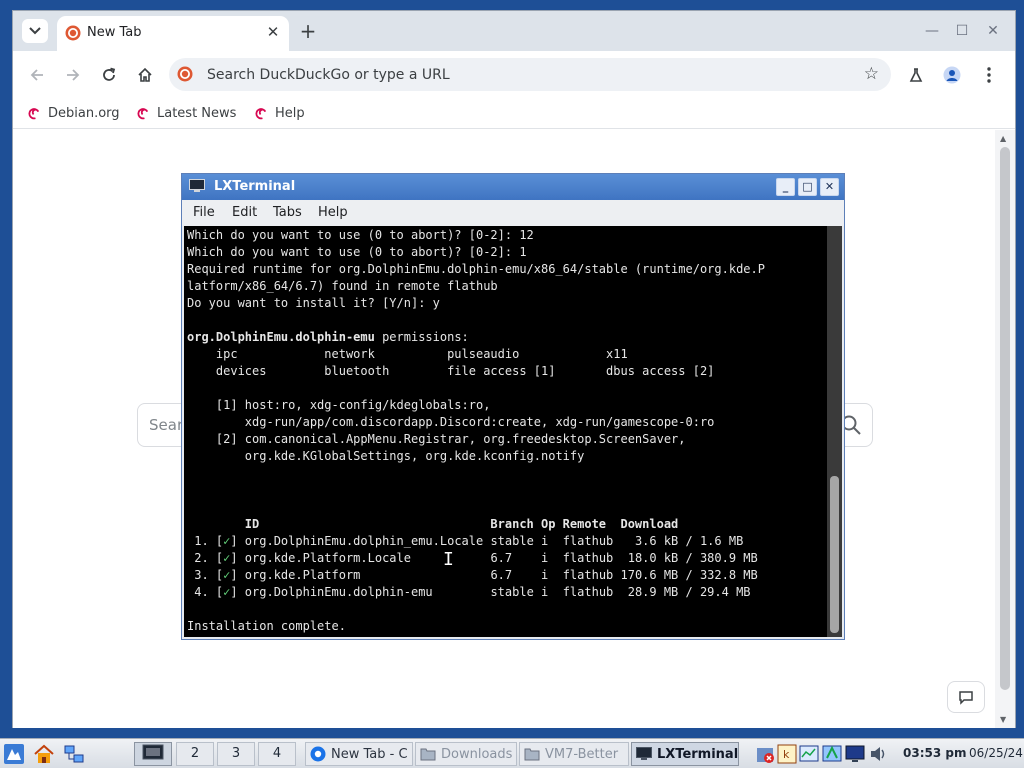 The image size is (1024, 768). Describe the element at coordinates (527, 74) in the screenshot. I see `address-input` at that location.